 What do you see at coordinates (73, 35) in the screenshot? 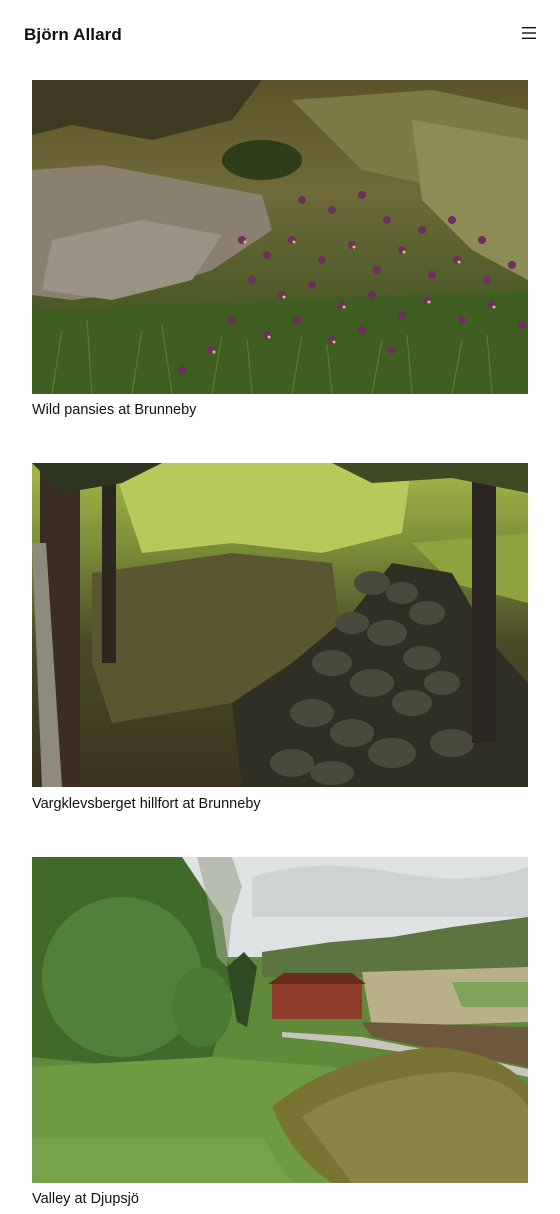
I see `site-title-link: Björn Allard` at bounding box center [73, 35].